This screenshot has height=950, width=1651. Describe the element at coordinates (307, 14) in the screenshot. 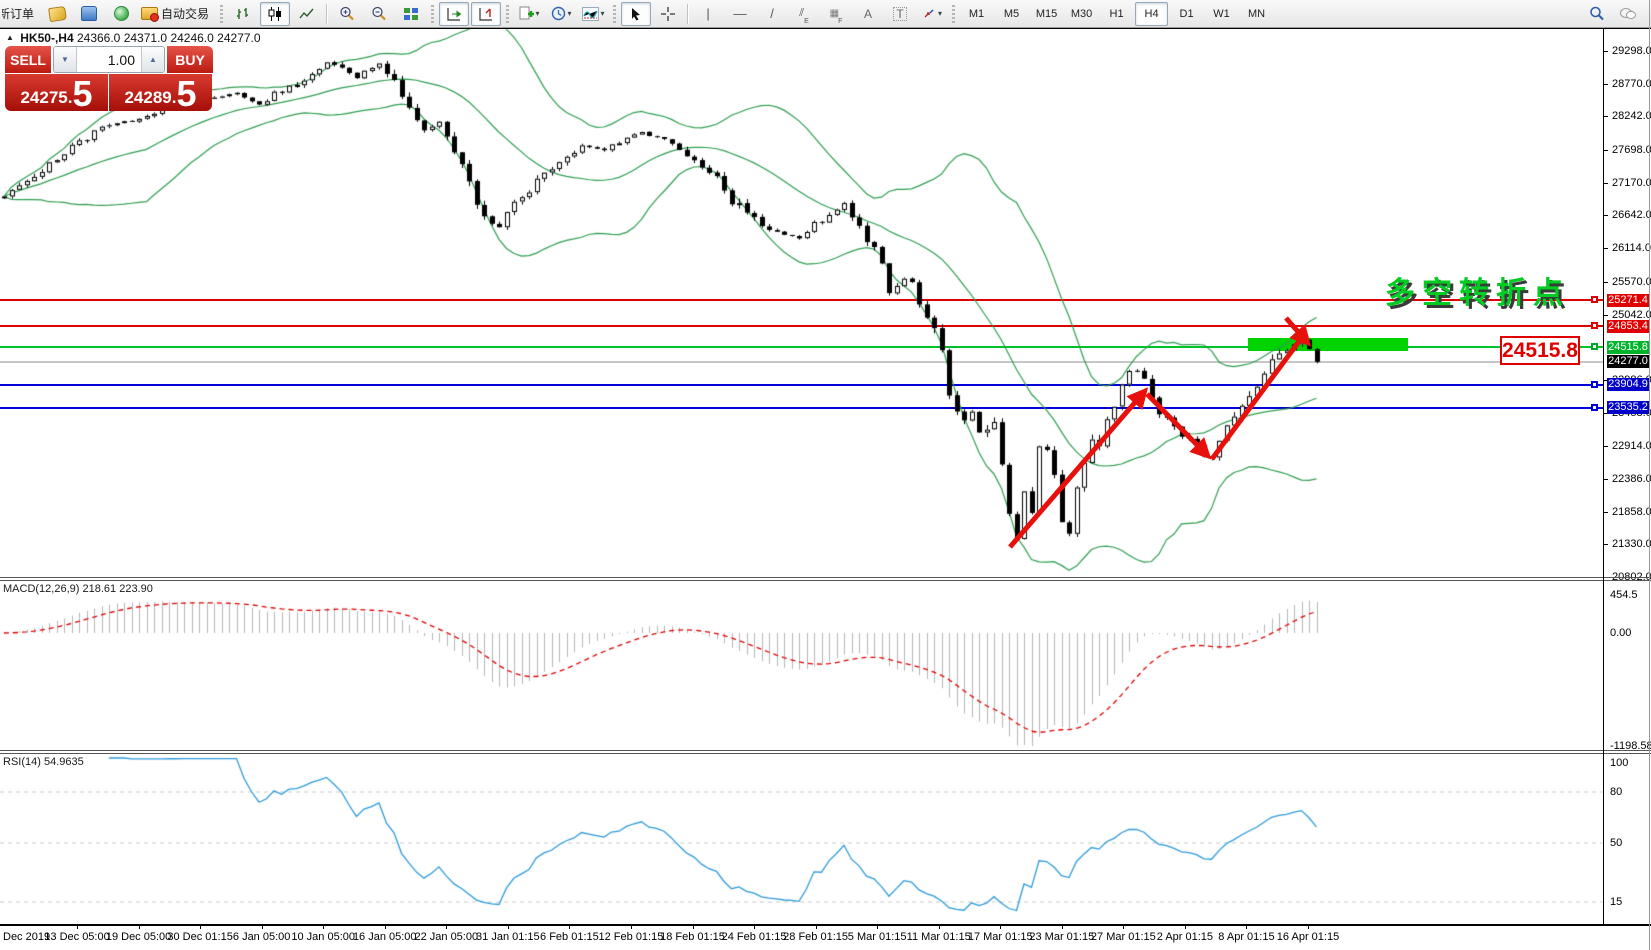

I see `line-chart-button` at that location.